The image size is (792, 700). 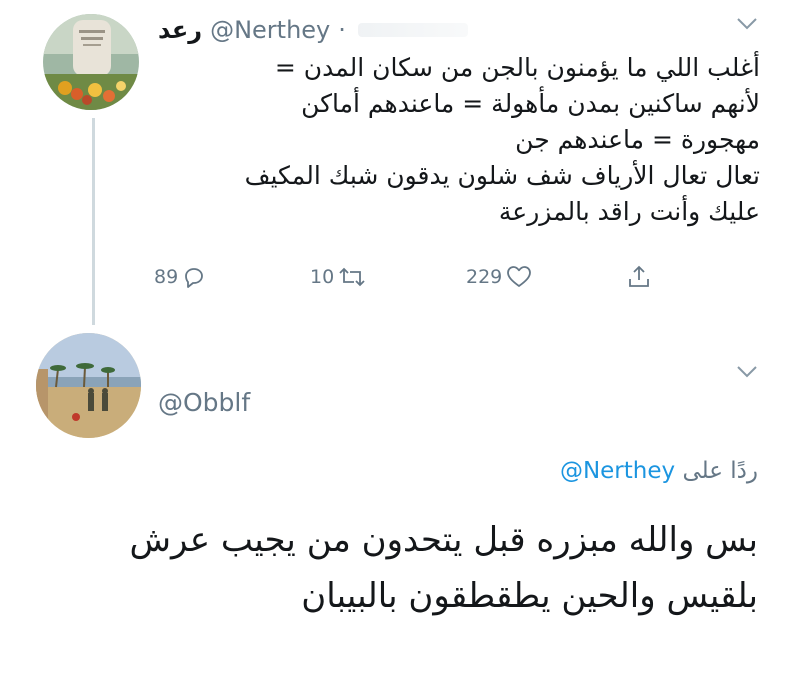 What do you see at coordinates (617, 471) in the screenshot?
I see `replying-to-mention: @Nerthey` at bounding box center [617, 471].